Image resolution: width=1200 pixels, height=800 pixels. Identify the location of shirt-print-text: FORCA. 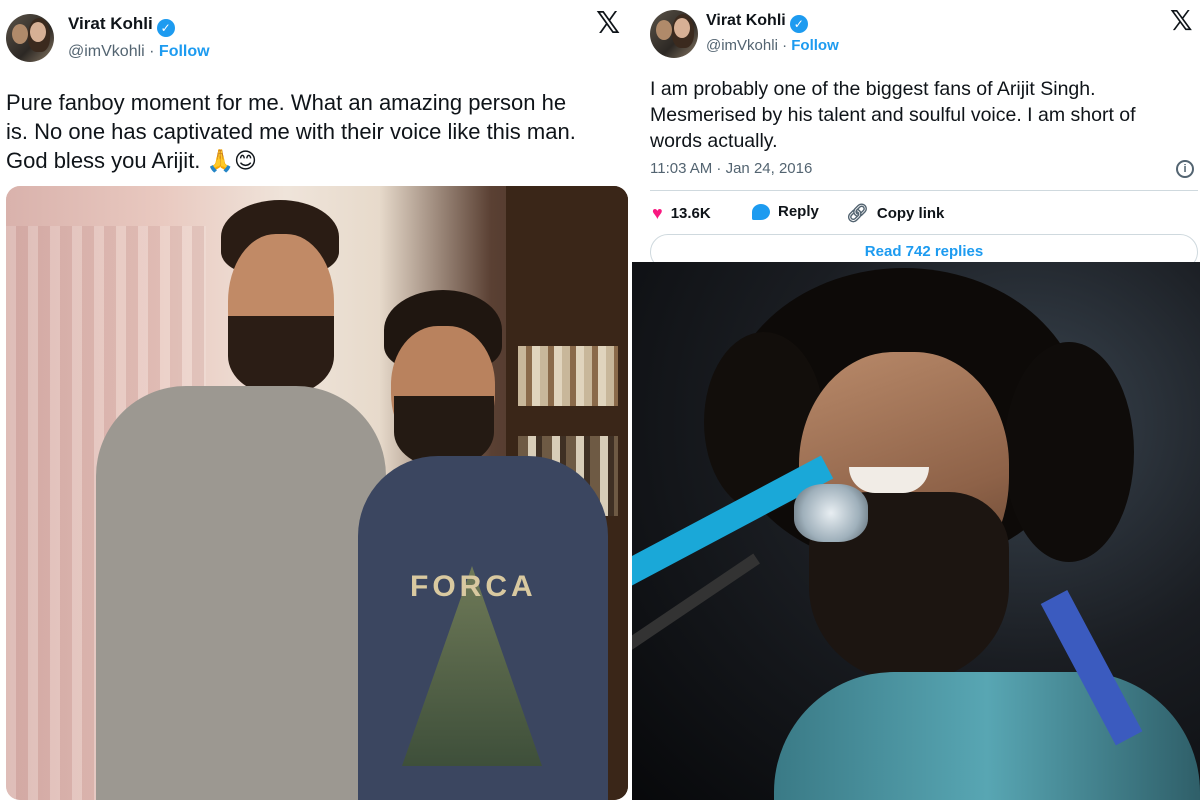
(473, 586).